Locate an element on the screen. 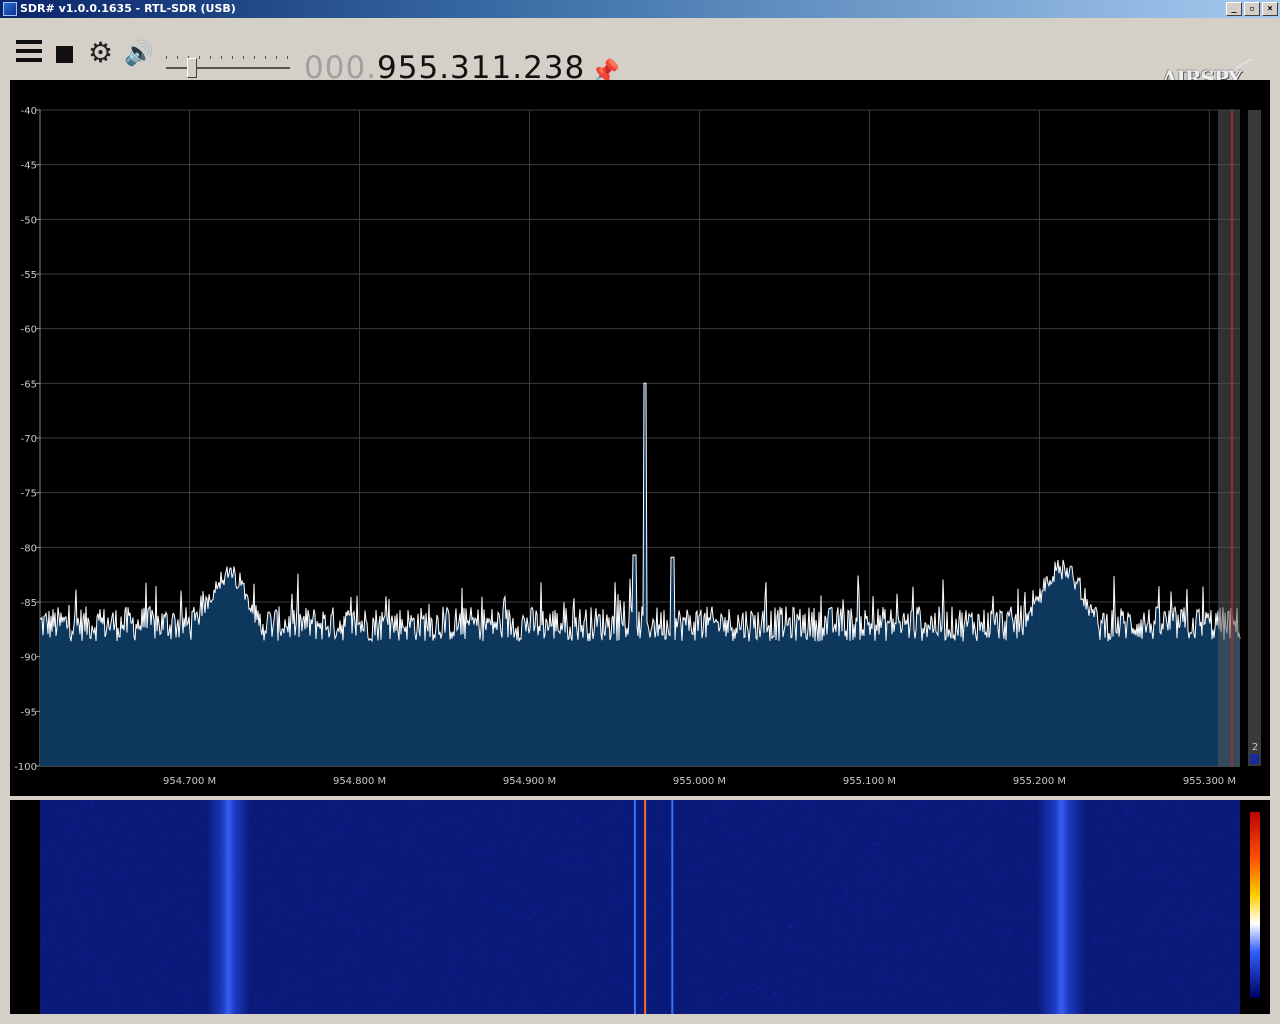  y-tick-label: -45 is located at coordinates (29, 166).